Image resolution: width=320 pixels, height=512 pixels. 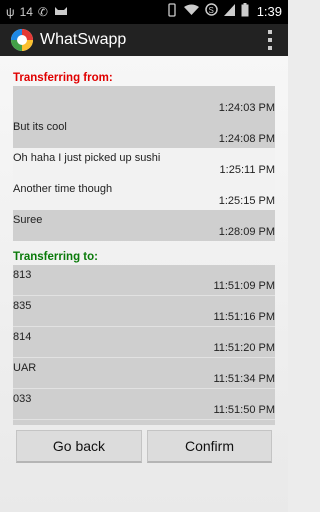 What do you see at coordinates (229, 12) in the screenshot?
I see `signal-icon` at bounding box center [229, 12].